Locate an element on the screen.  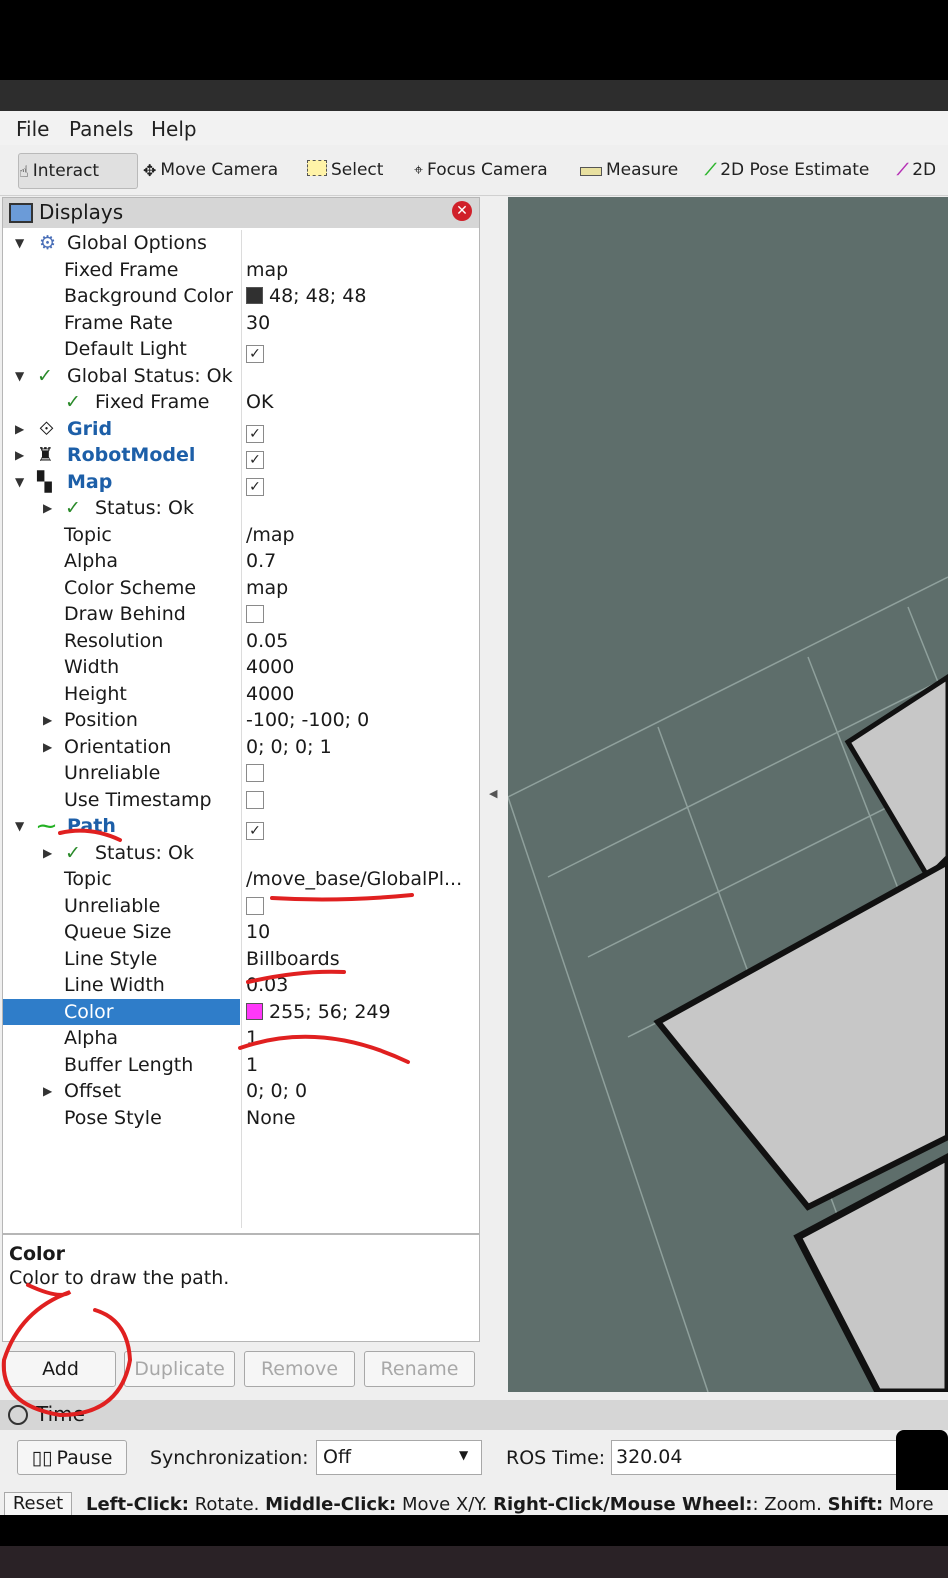
annotation-underline-topic is located at coordinates (342, 897).